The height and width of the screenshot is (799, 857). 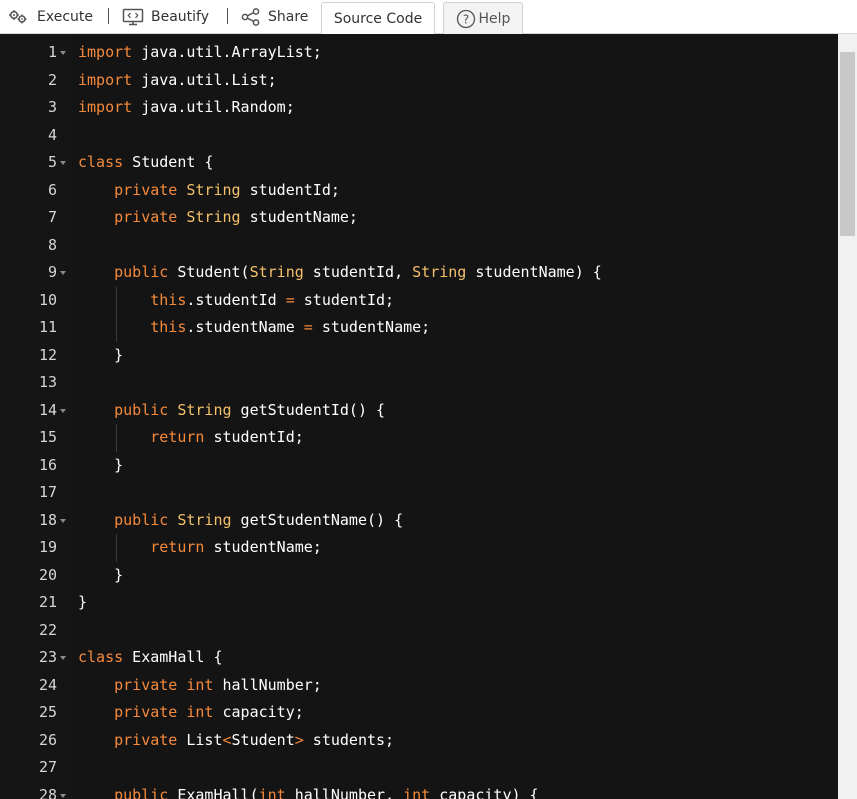 What do you see at coordinates (484, 792) in the screenshot?
I see `code-token: capacity) {` at bounding box center [484, 792].